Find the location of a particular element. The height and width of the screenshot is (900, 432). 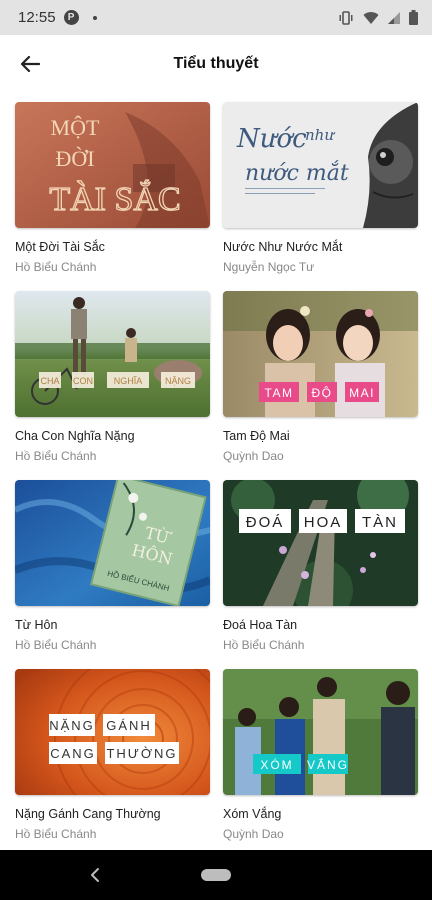

nav-back-icon is located at coordinates (95, 875).